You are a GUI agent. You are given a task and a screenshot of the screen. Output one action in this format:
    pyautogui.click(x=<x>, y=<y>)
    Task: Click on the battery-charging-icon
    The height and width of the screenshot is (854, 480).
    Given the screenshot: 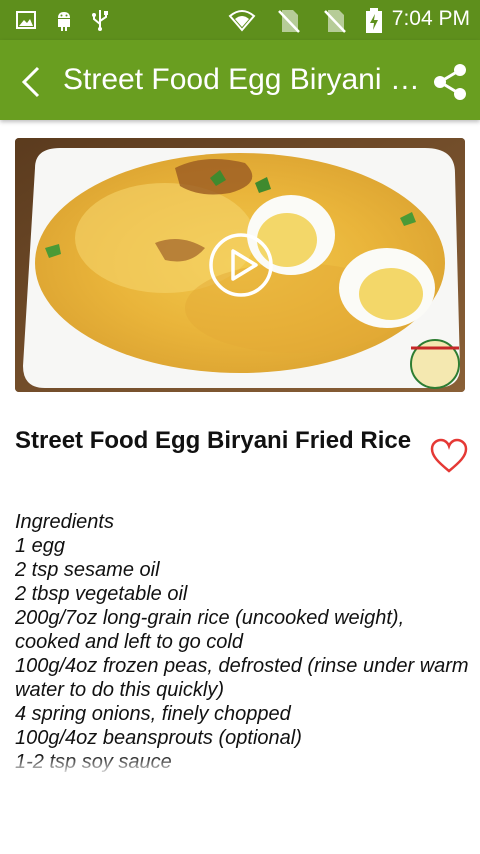 What is the action you would take?
    pyautogui.click(x=374, y=23)
    